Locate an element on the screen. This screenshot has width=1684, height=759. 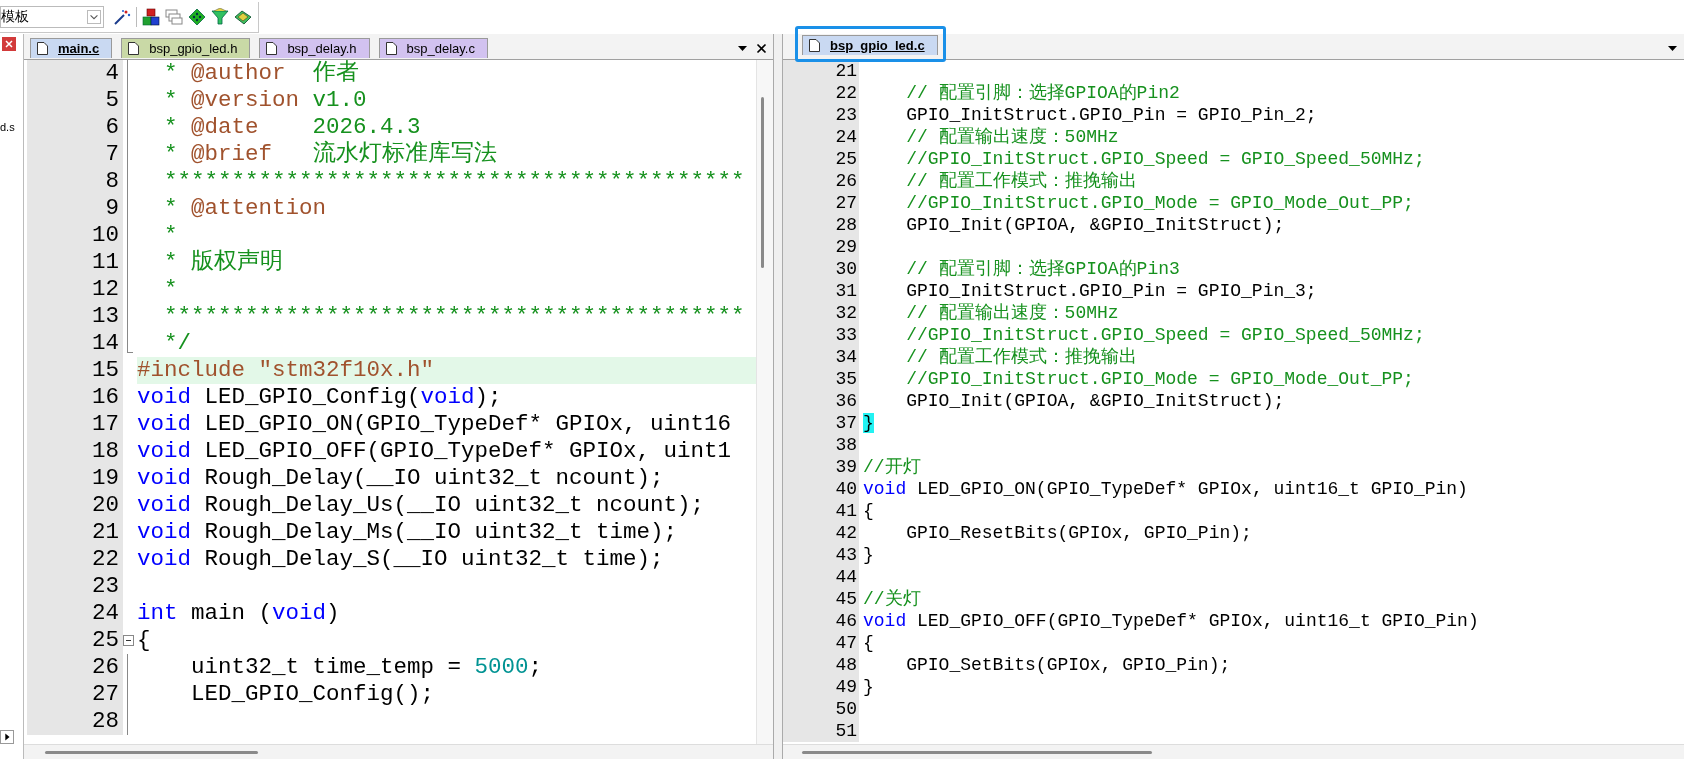
file-name: d.s is located at coordinates (11, 127).